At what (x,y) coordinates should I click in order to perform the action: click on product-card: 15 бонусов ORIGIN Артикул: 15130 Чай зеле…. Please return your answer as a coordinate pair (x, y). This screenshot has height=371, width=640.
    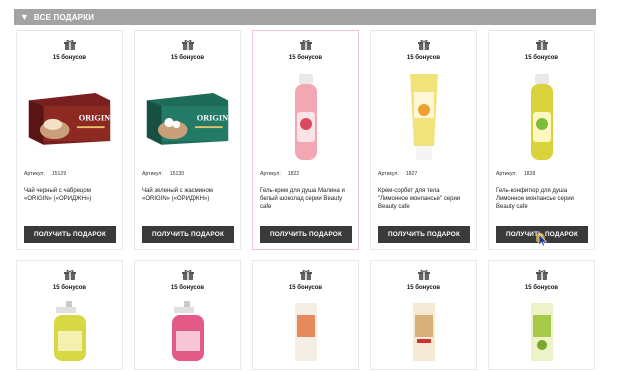
    Looking at the image, I should click on (187, 140).